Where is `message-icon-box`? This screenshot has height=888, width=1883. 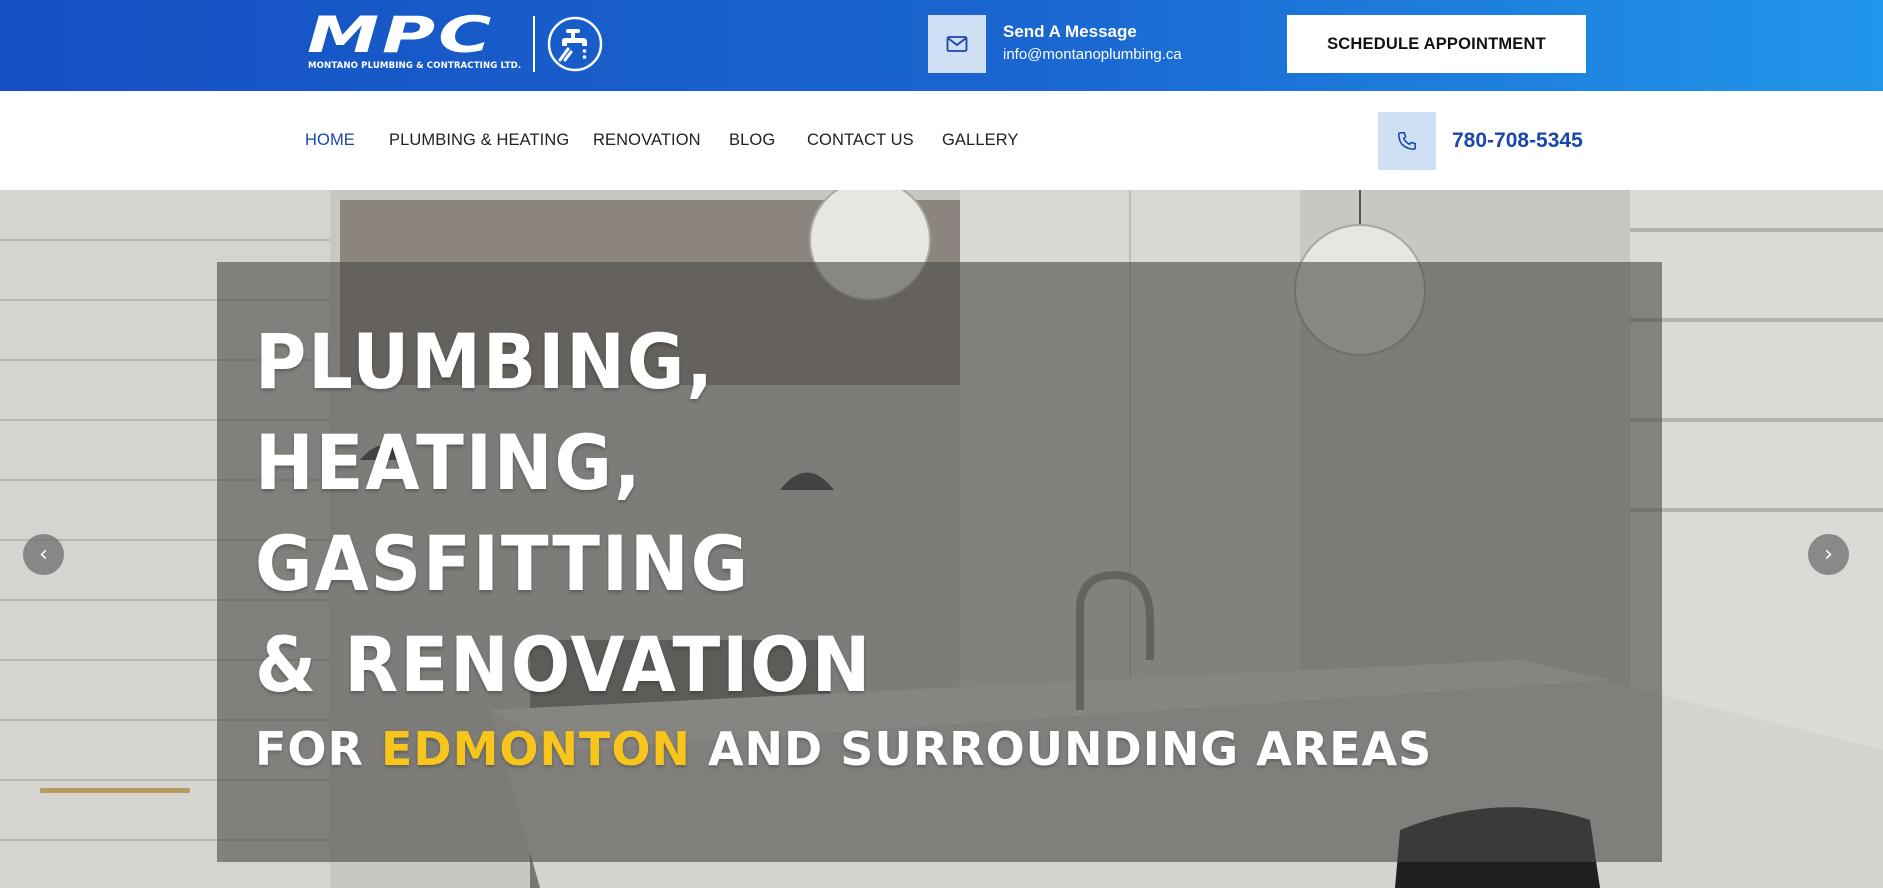 message-icon-box is located at coordinates (957, 44).